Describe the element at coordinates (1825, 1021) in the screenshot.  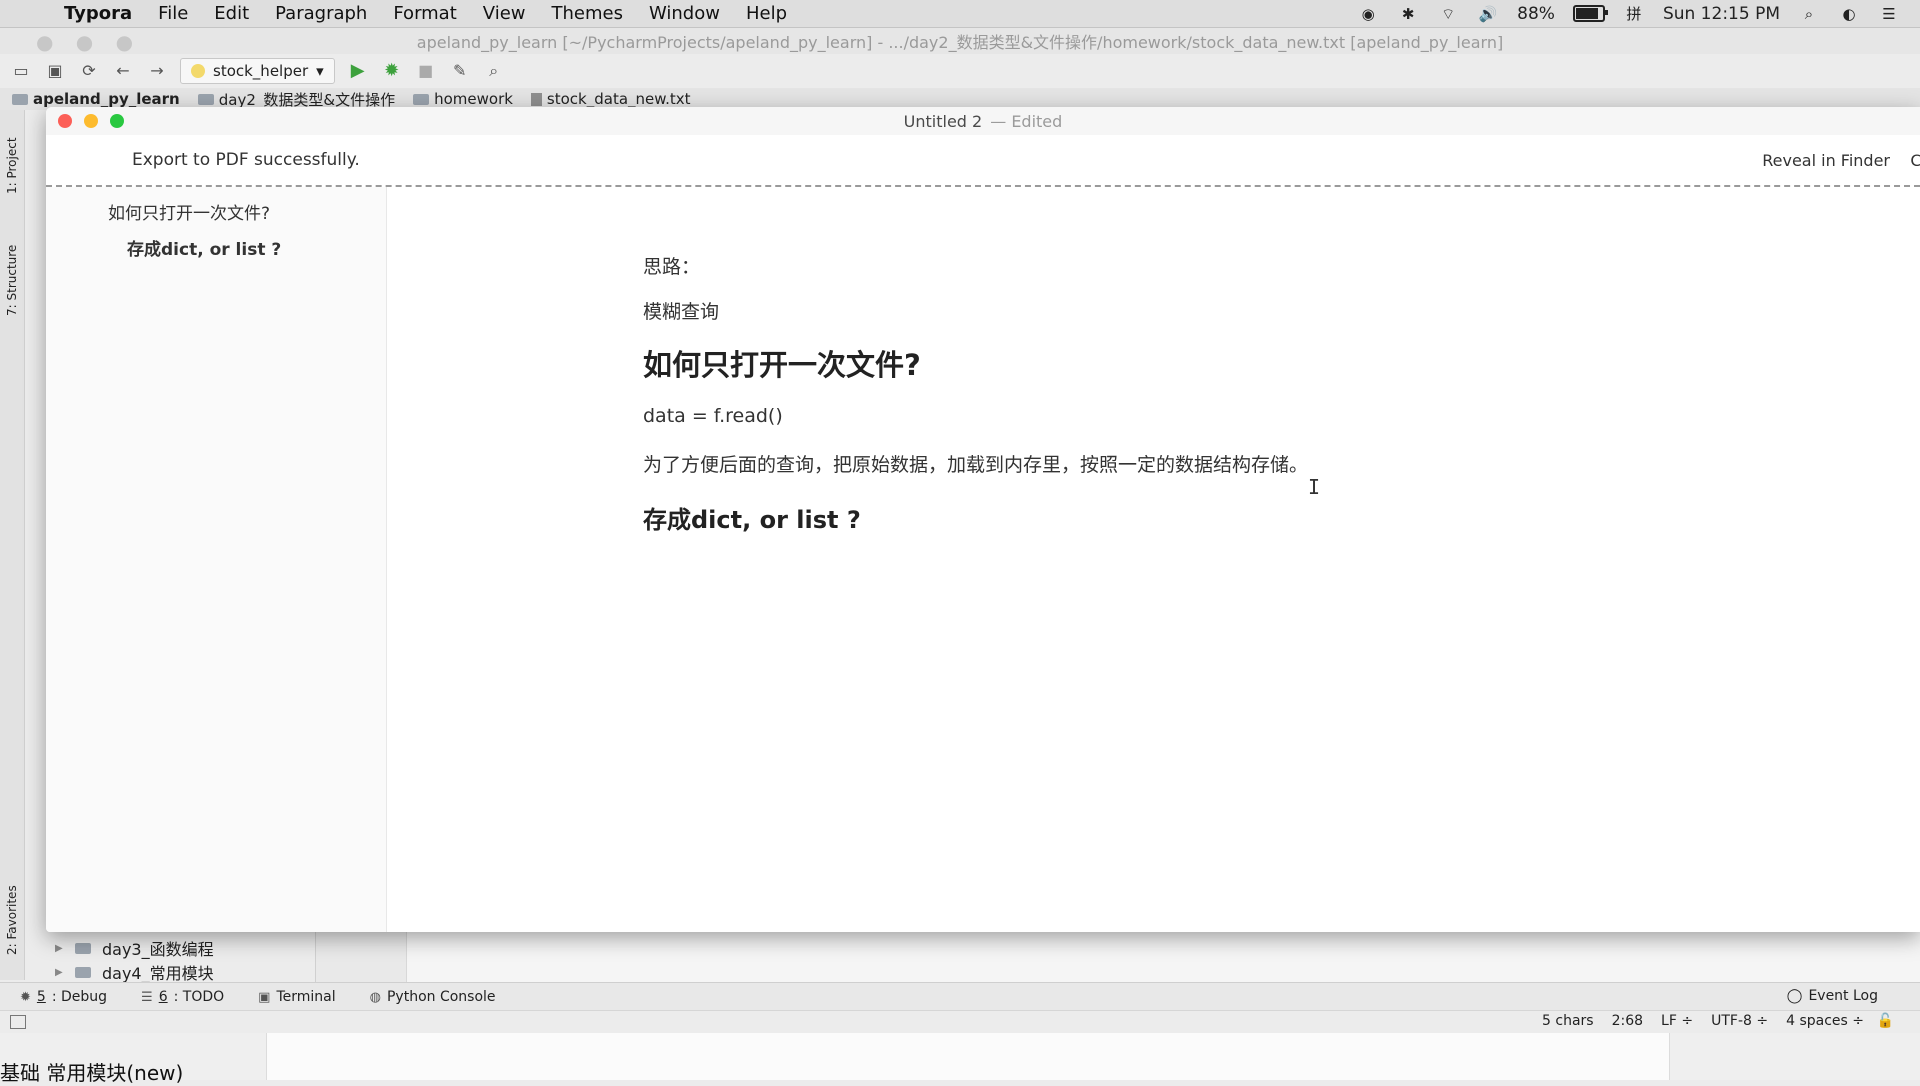
I see `status-indent: 4 spaces ÷` at that location.